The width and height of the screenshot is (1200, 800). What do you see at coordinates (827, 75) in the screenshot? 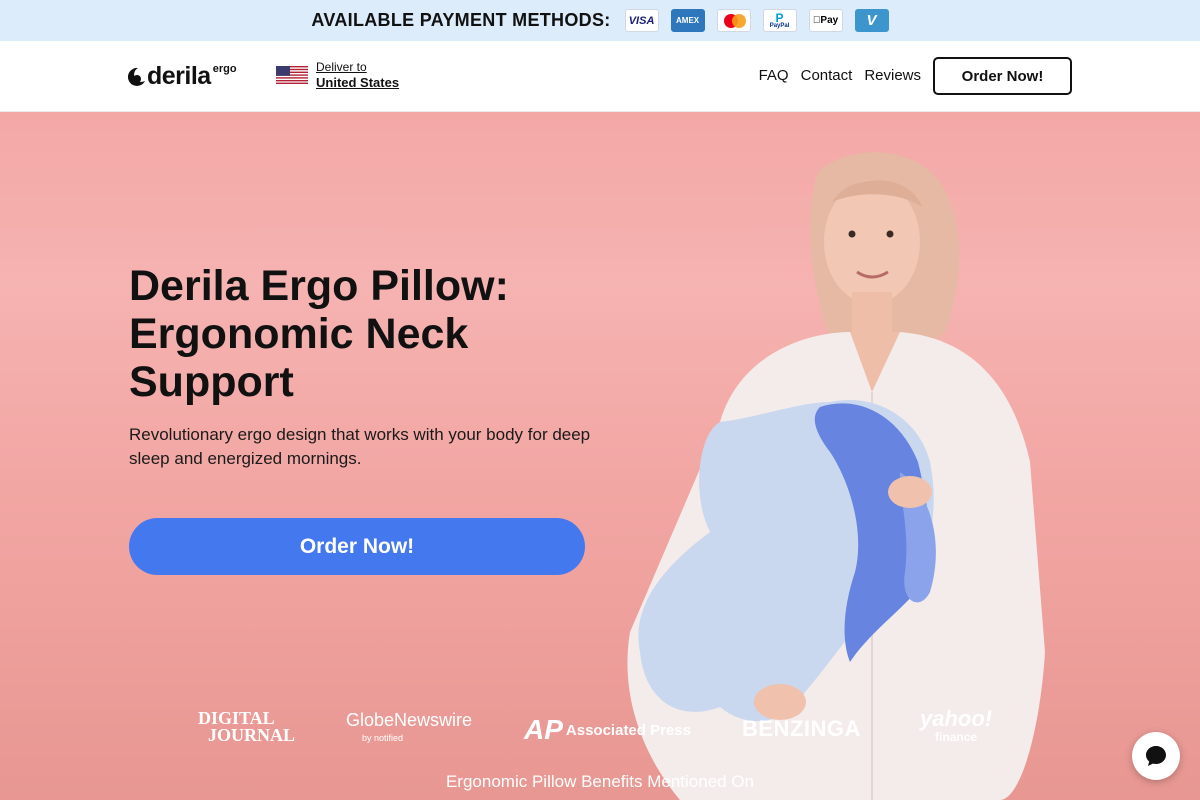
I see `nav-contact: Contact` at bounding box center [827, 75].